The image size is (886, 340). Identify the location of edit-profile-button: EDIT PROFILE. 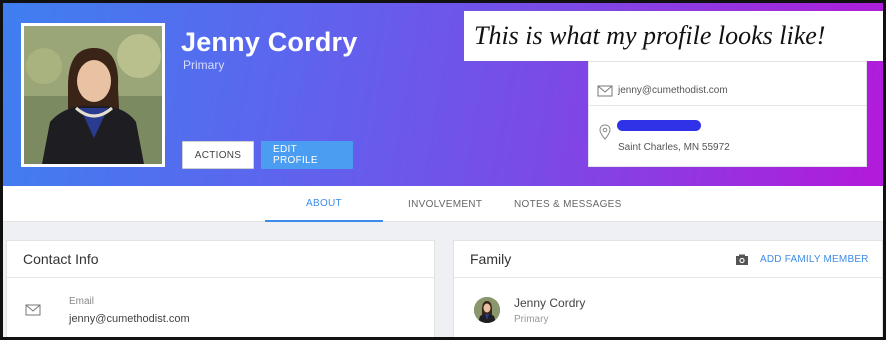
(307, 155).